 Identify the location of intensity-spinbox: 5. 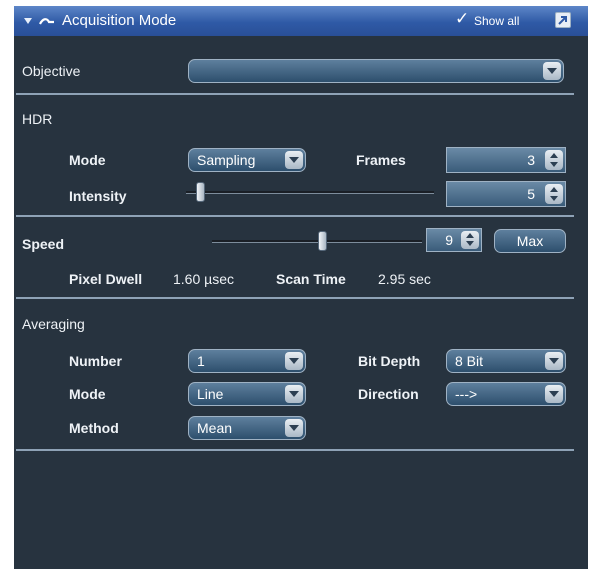
(506, 194).